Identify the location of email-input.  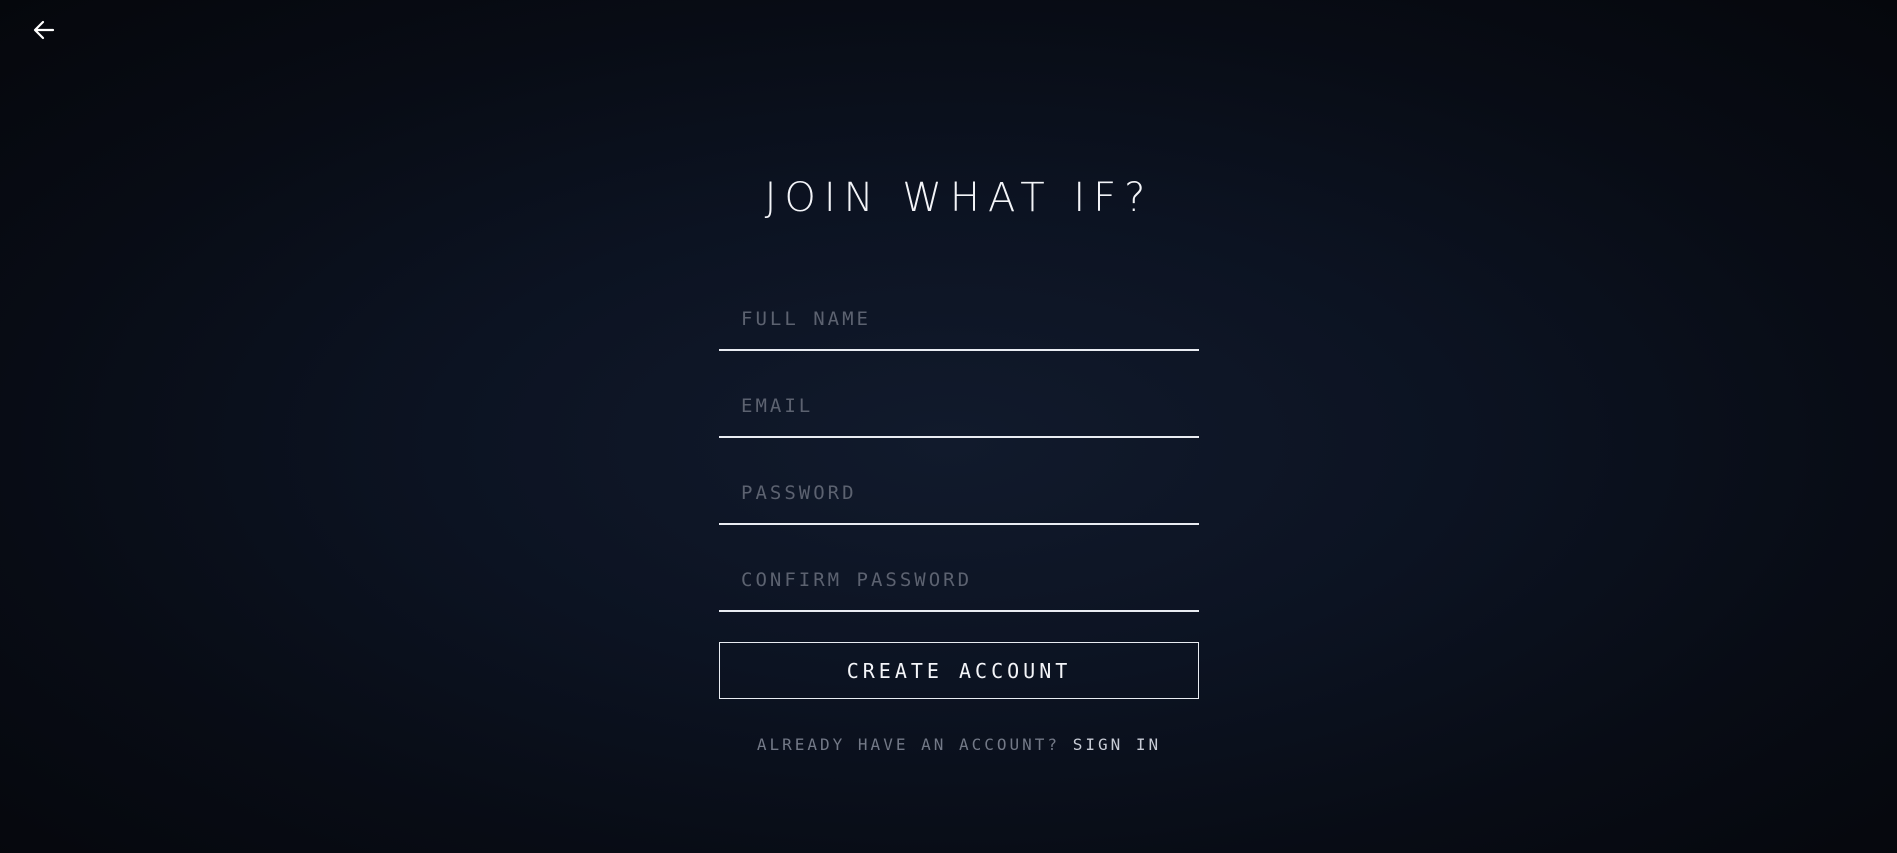
(959, 407).